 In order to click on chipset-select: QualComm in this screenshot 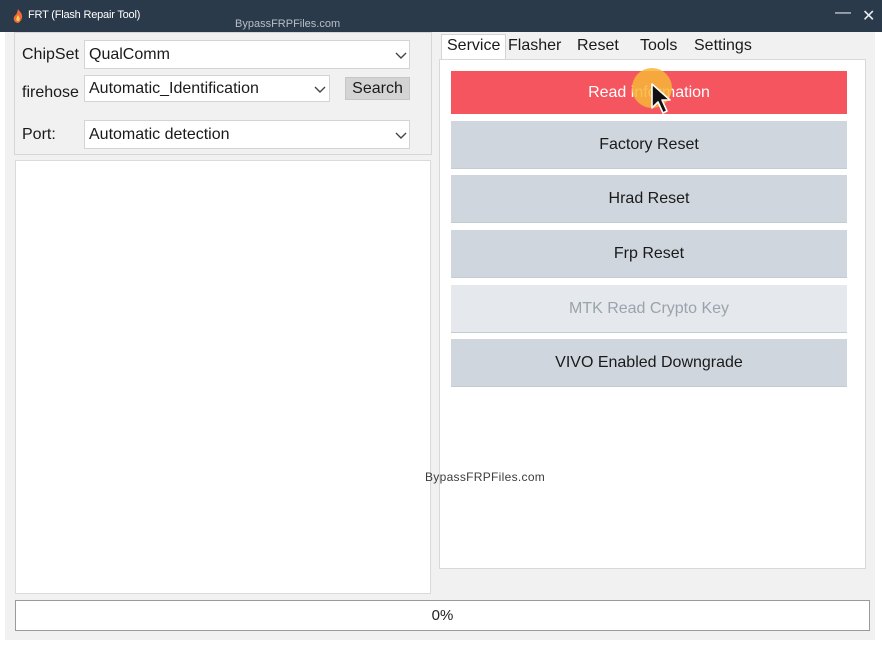, I will do `click(247, 54)`.